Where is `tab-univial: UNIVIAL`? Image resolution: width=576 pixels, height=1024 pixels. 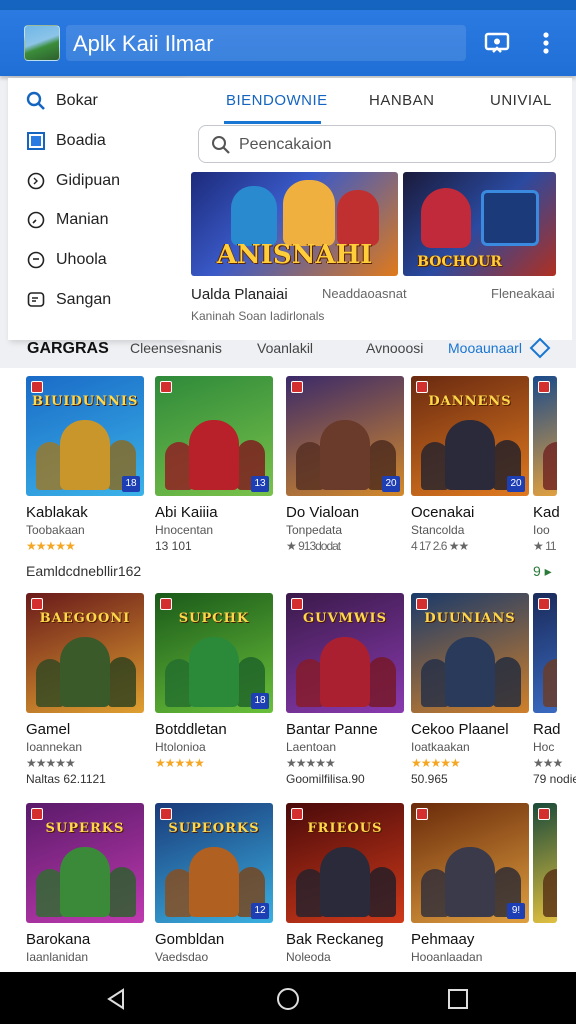
tab-univial: UNIVIAL is located at coordinates (521, 100).